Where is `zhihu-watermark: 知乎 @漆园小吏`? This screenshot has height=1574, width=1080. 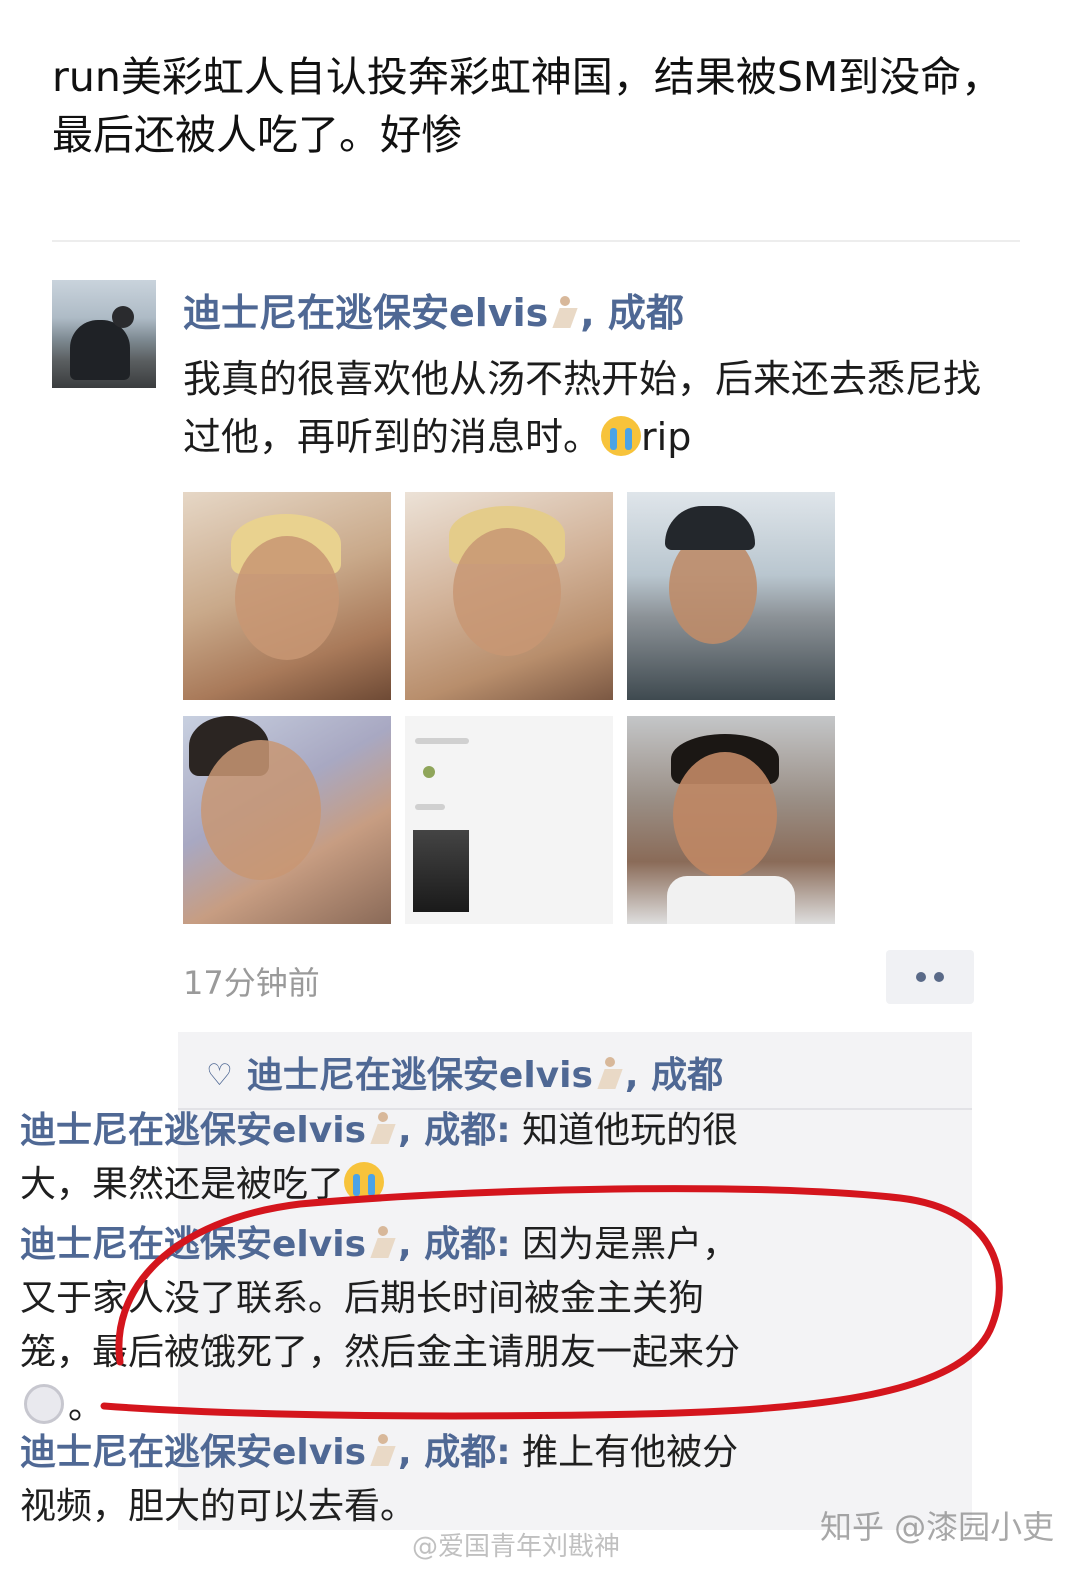
zhihu-watermark: 知乎 @漆园小吏 is located at coordinates (937, 1527).